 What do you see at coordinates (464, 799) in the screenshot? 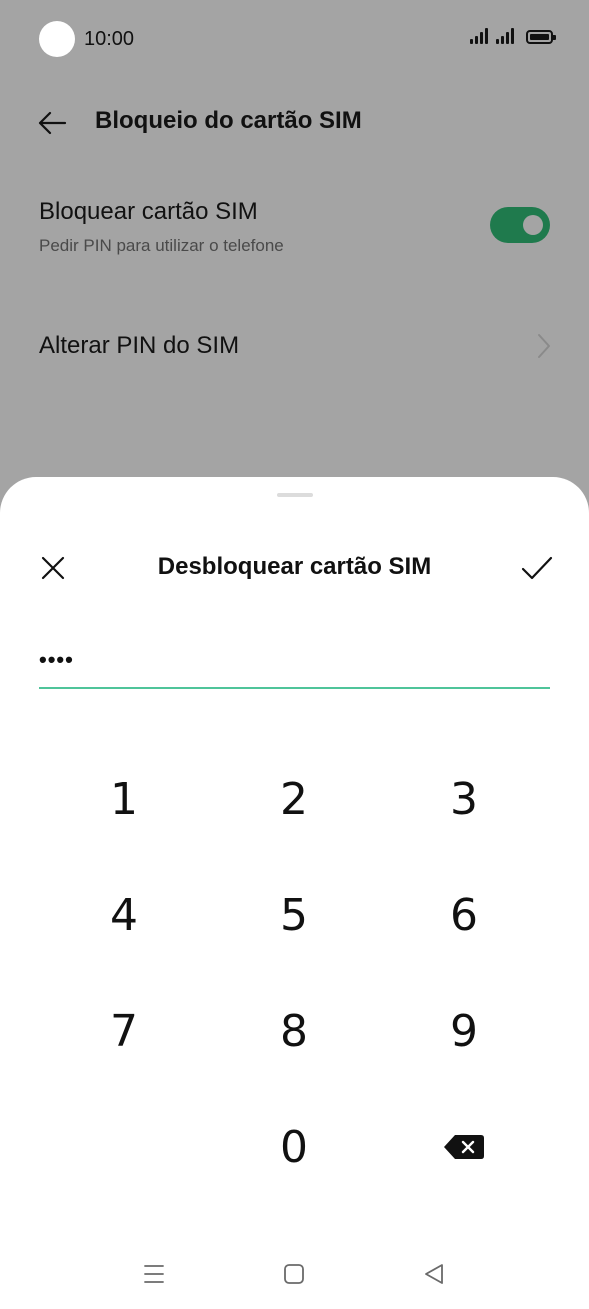
I see `keypad-key-3: 3` at bounding box center [464, 799].